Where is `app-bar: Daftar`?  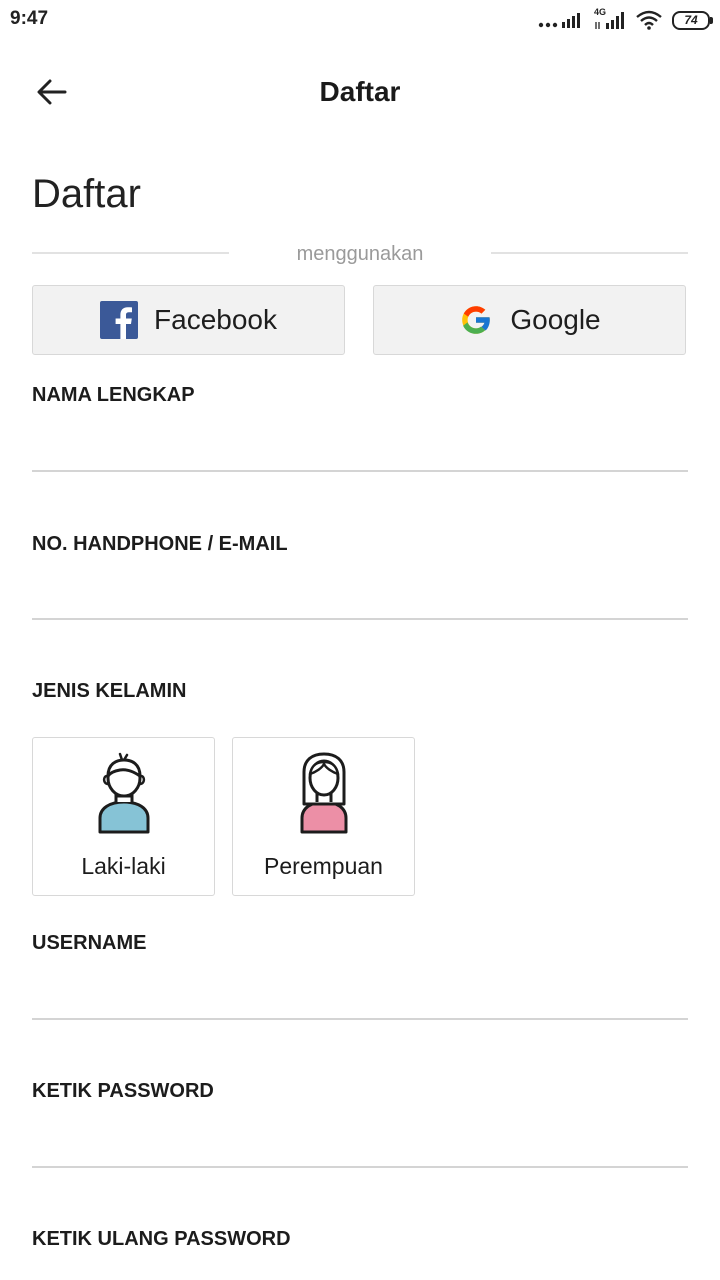 app-bar: Daftar is located at coordinates (360, 92).